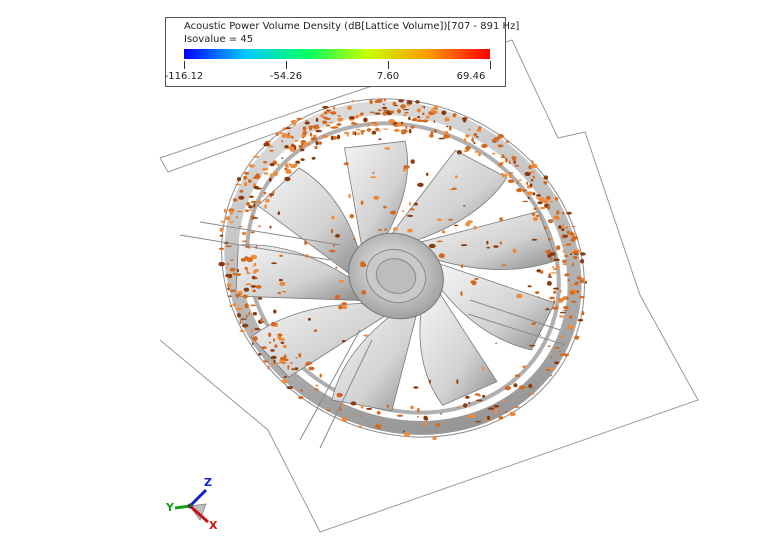 This screenshot has width=768, height=544. I want to click on legend-color-bar, so click(337, 54).